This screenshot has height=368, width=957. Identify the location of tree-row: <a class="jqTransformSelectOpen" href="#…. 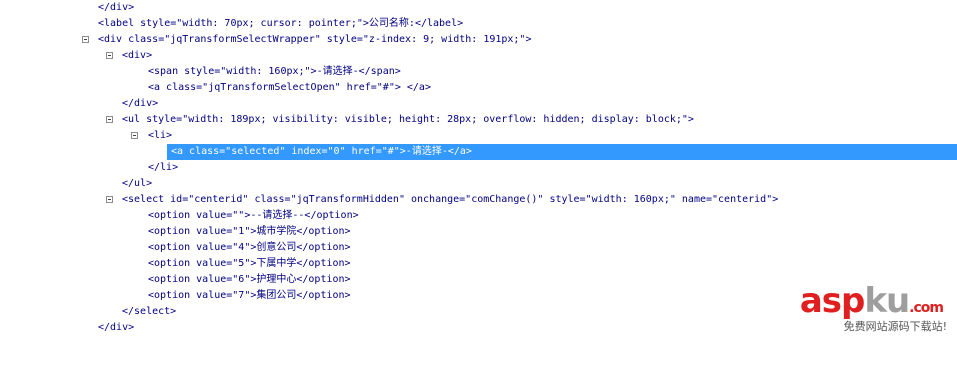
(478, 88).